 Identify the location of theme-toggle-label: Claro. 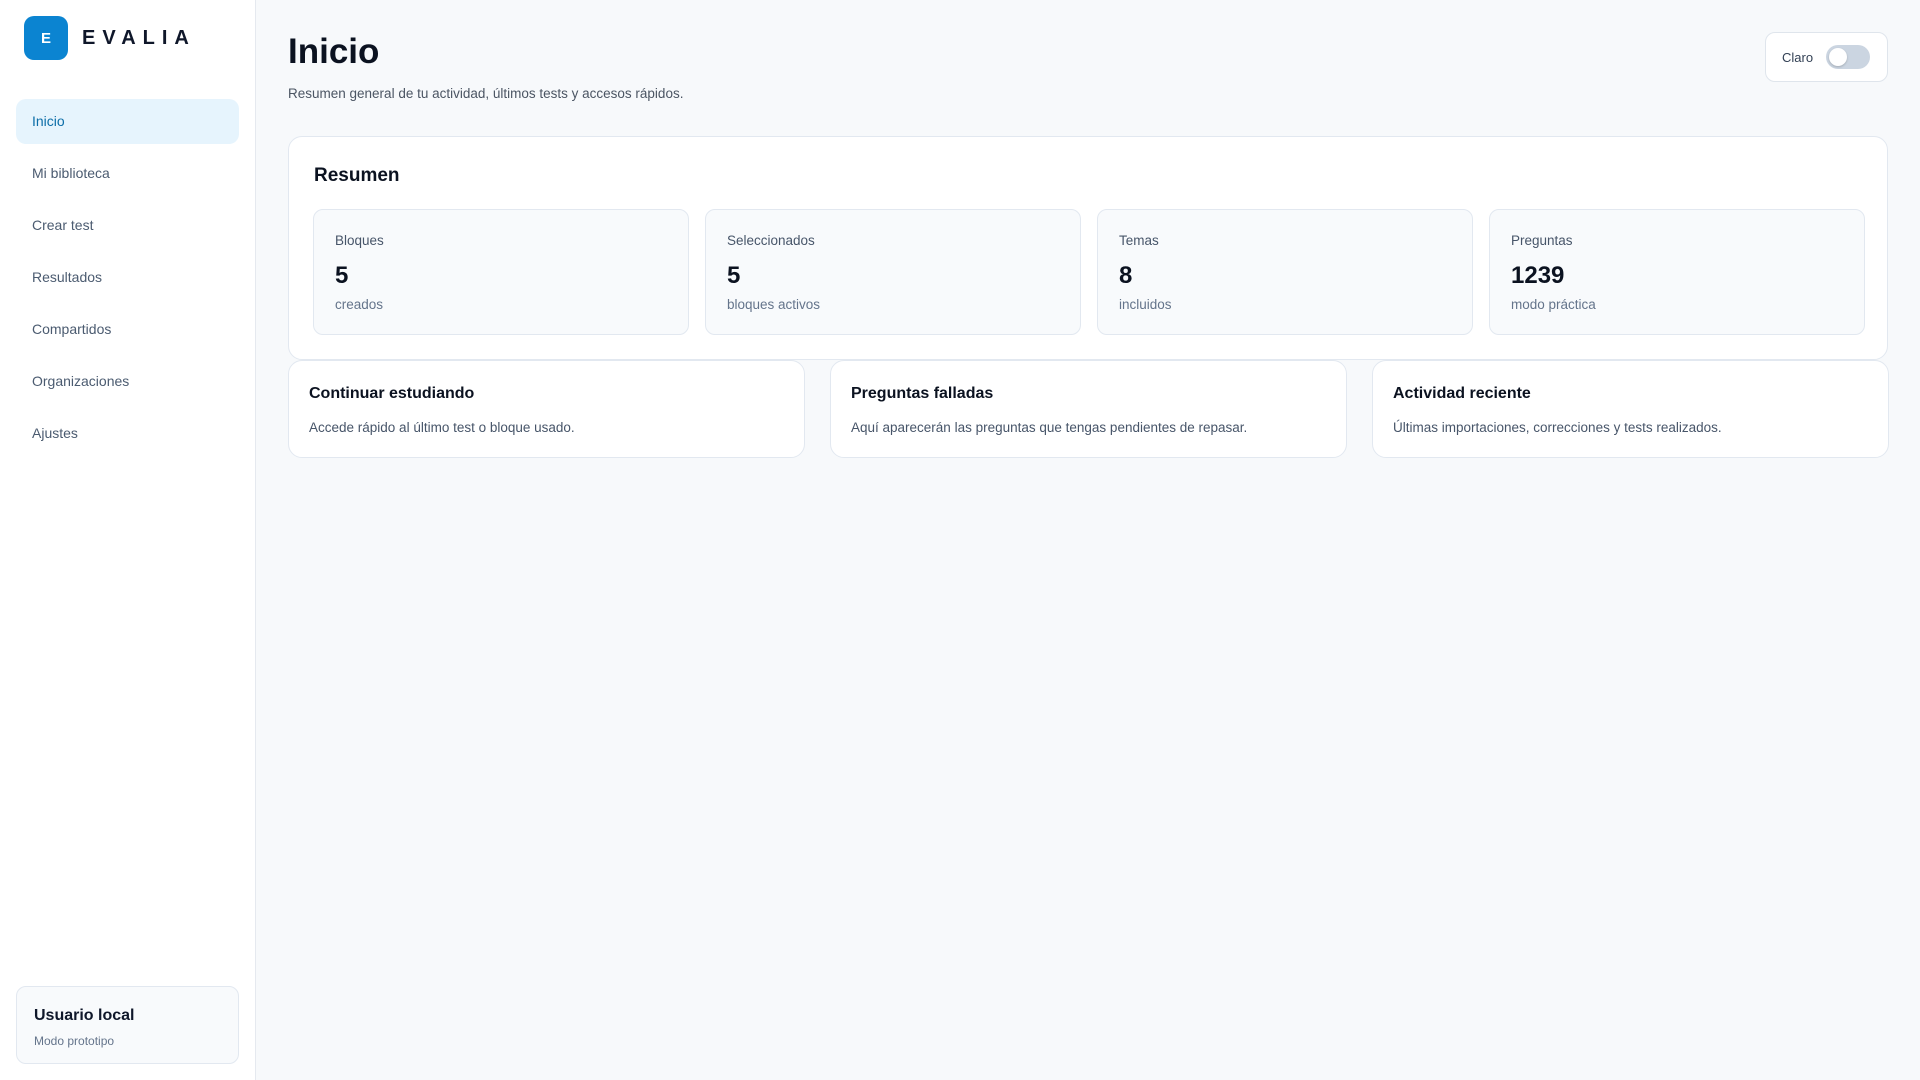
(1798, 57).